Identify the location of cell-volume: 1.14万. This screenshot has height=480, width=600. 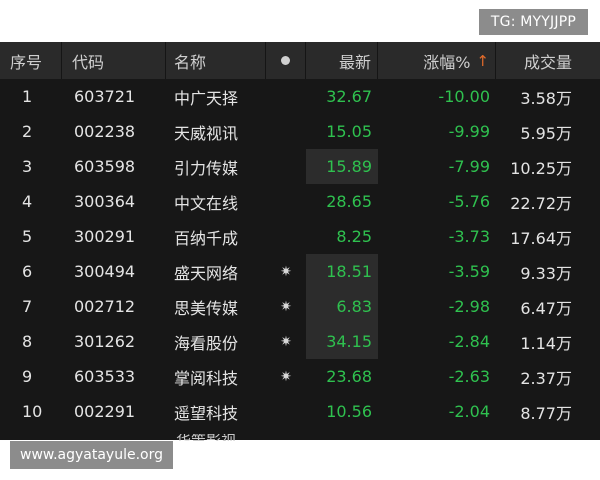
(546, 343).